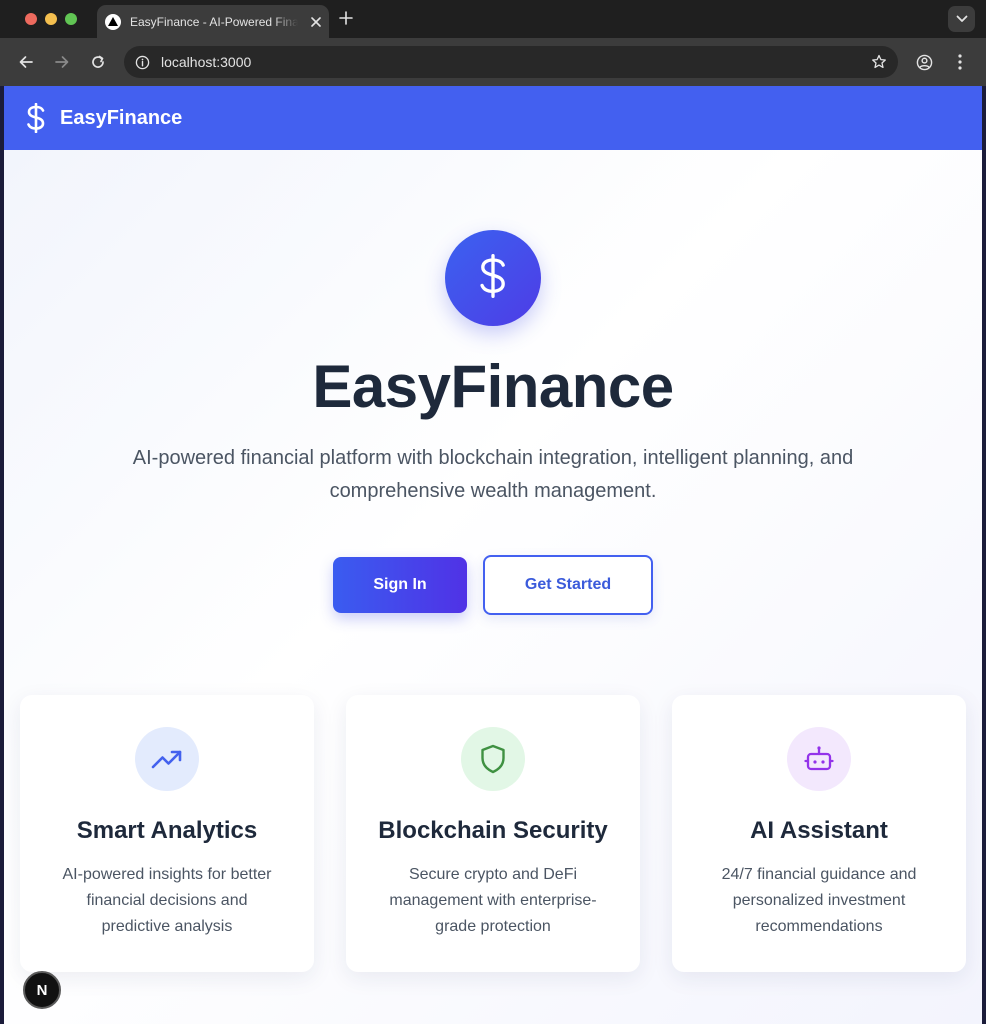 Image resolution: width=986 pixels, height=1024 pixels. What do you see at coordinates (167, 759) in the screenshot?
I see `trending-up-icon` at bounding box center [167, 759].